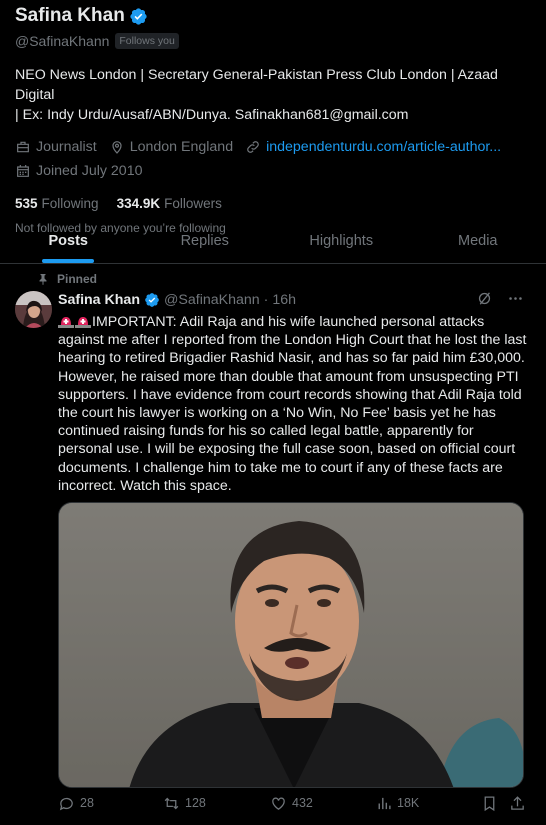 This screenshot has height=825, width=546. Describe the element at coordinates (138, 203) in the screenshot. I see `followers-count: 334.9K` at that location.